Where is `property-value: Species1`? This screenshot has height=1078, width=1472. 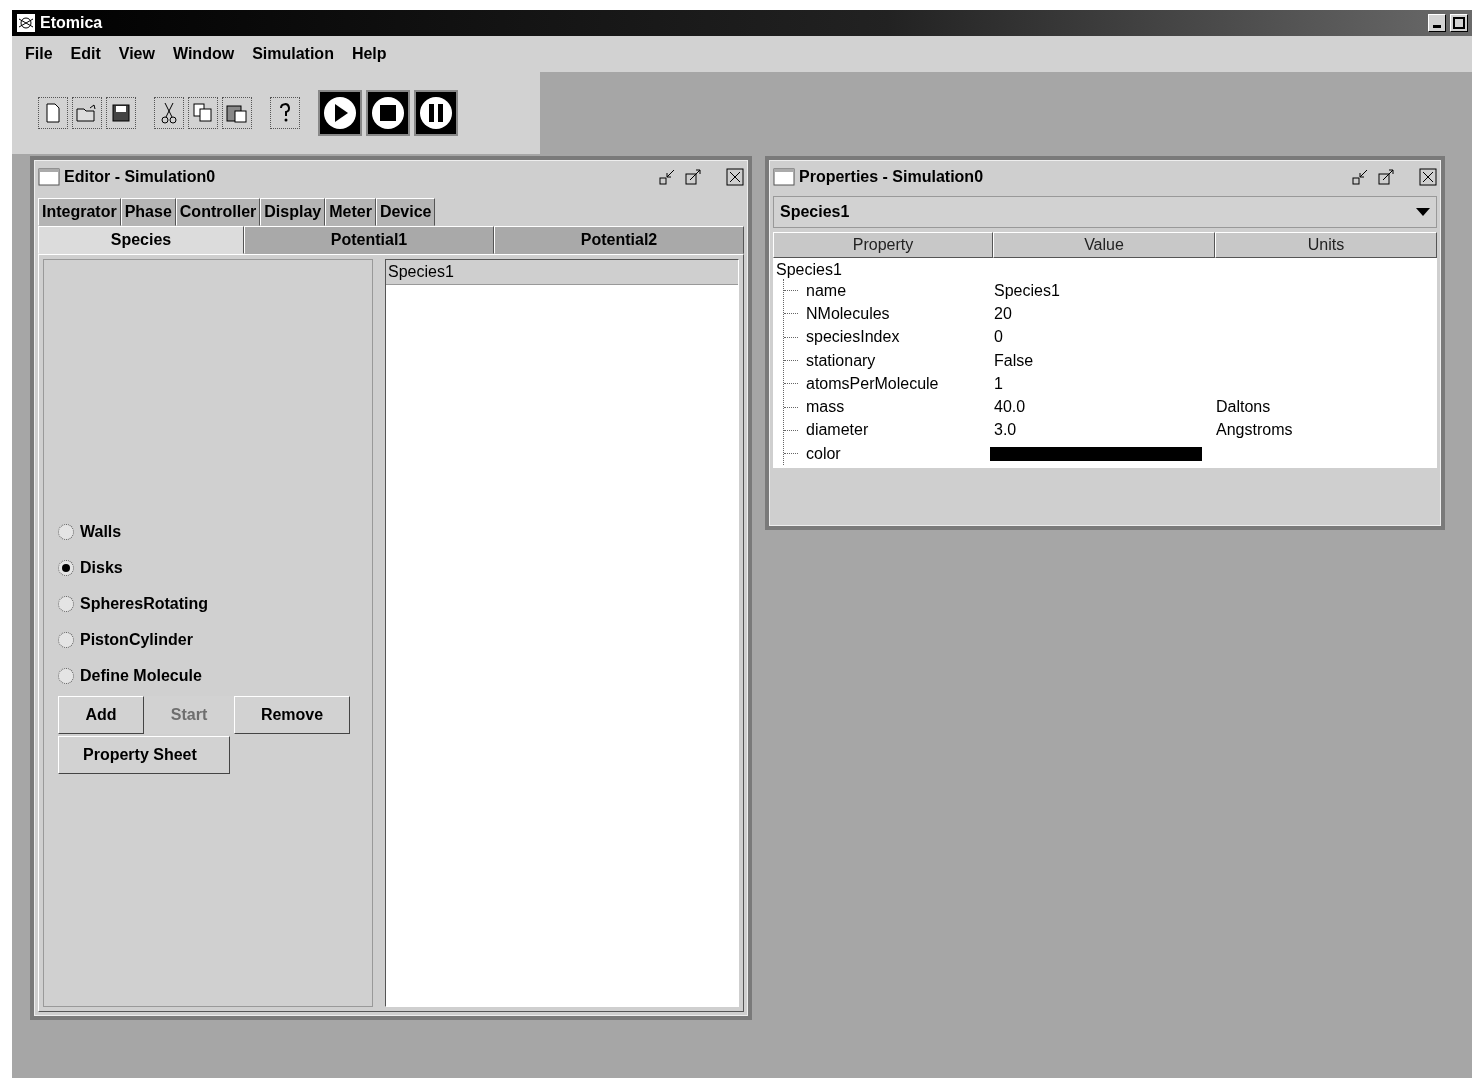
property-value: Species1 is located at coordinates (1105, 290).